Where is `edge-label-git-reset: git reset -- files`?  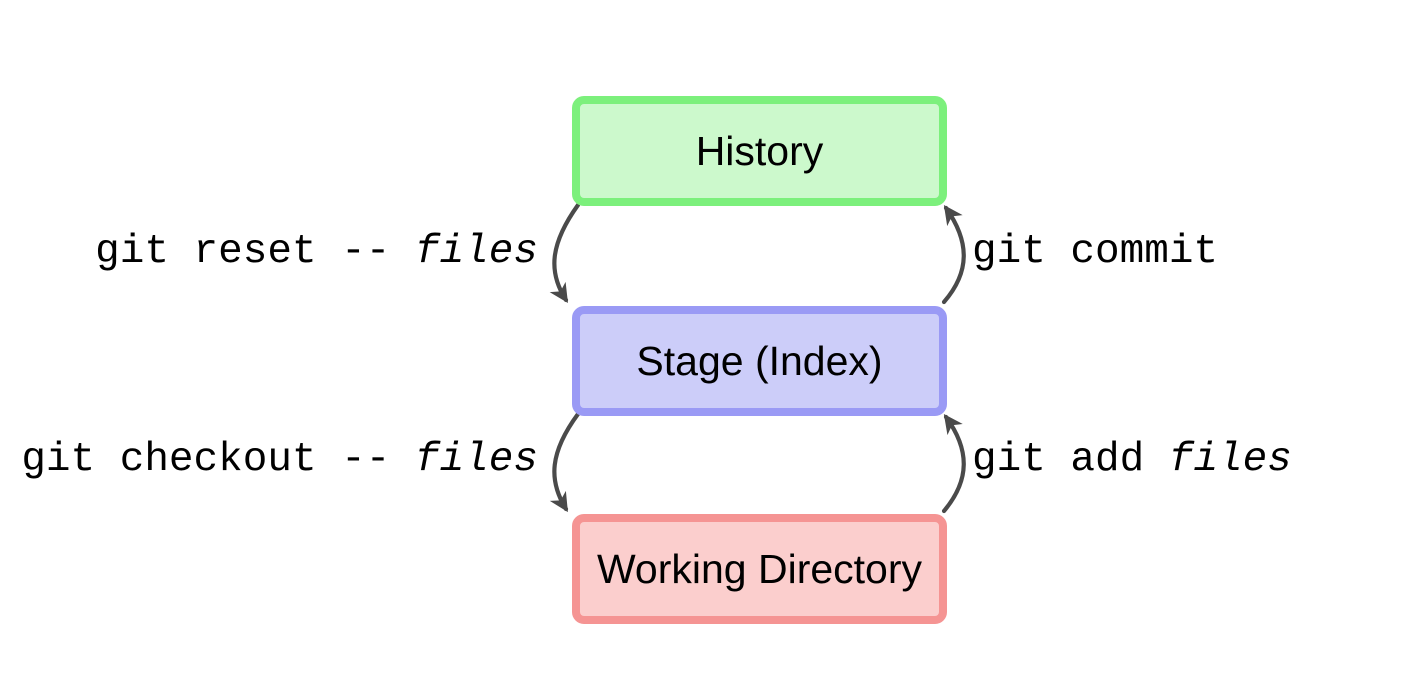 edge-label-git-reset: git reset -- files is located at coordinates (316, 252).